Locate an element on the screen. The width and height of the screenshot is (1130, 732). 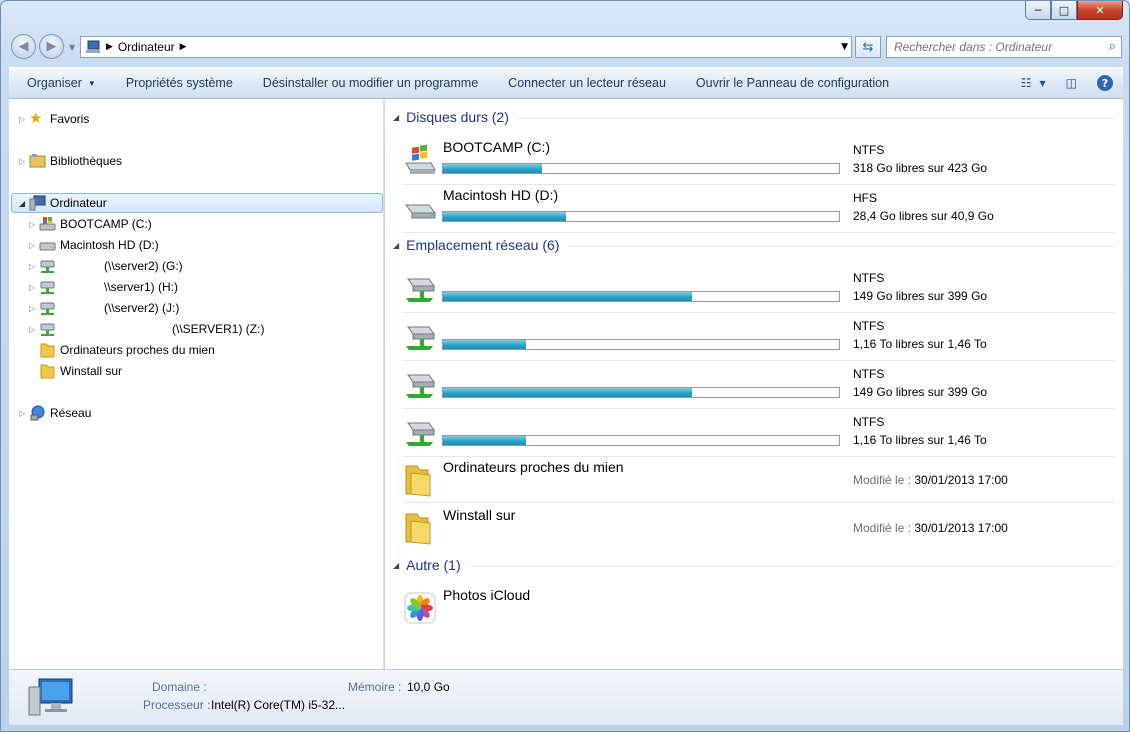
uninstall-program-button: Désinstaller ou modifier un programme is located at coordinates (370, 83).